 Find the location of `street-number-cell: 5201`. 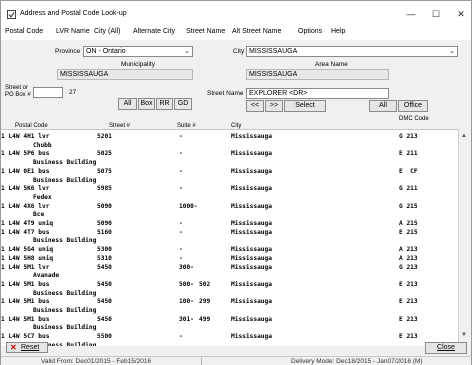

street-number-cell: 5201 is located at coordinates (104, 136).